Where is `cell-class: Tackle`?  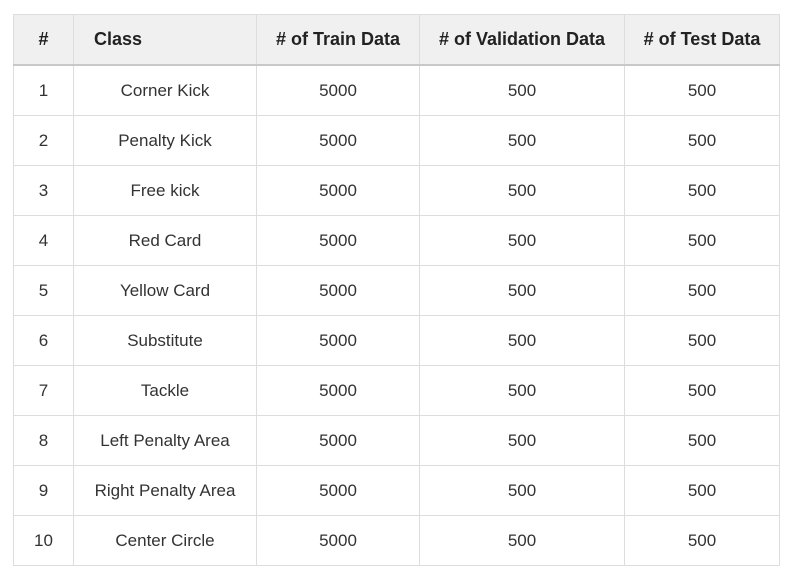
cell-class: Tackle is located at coordinates (165, 390).